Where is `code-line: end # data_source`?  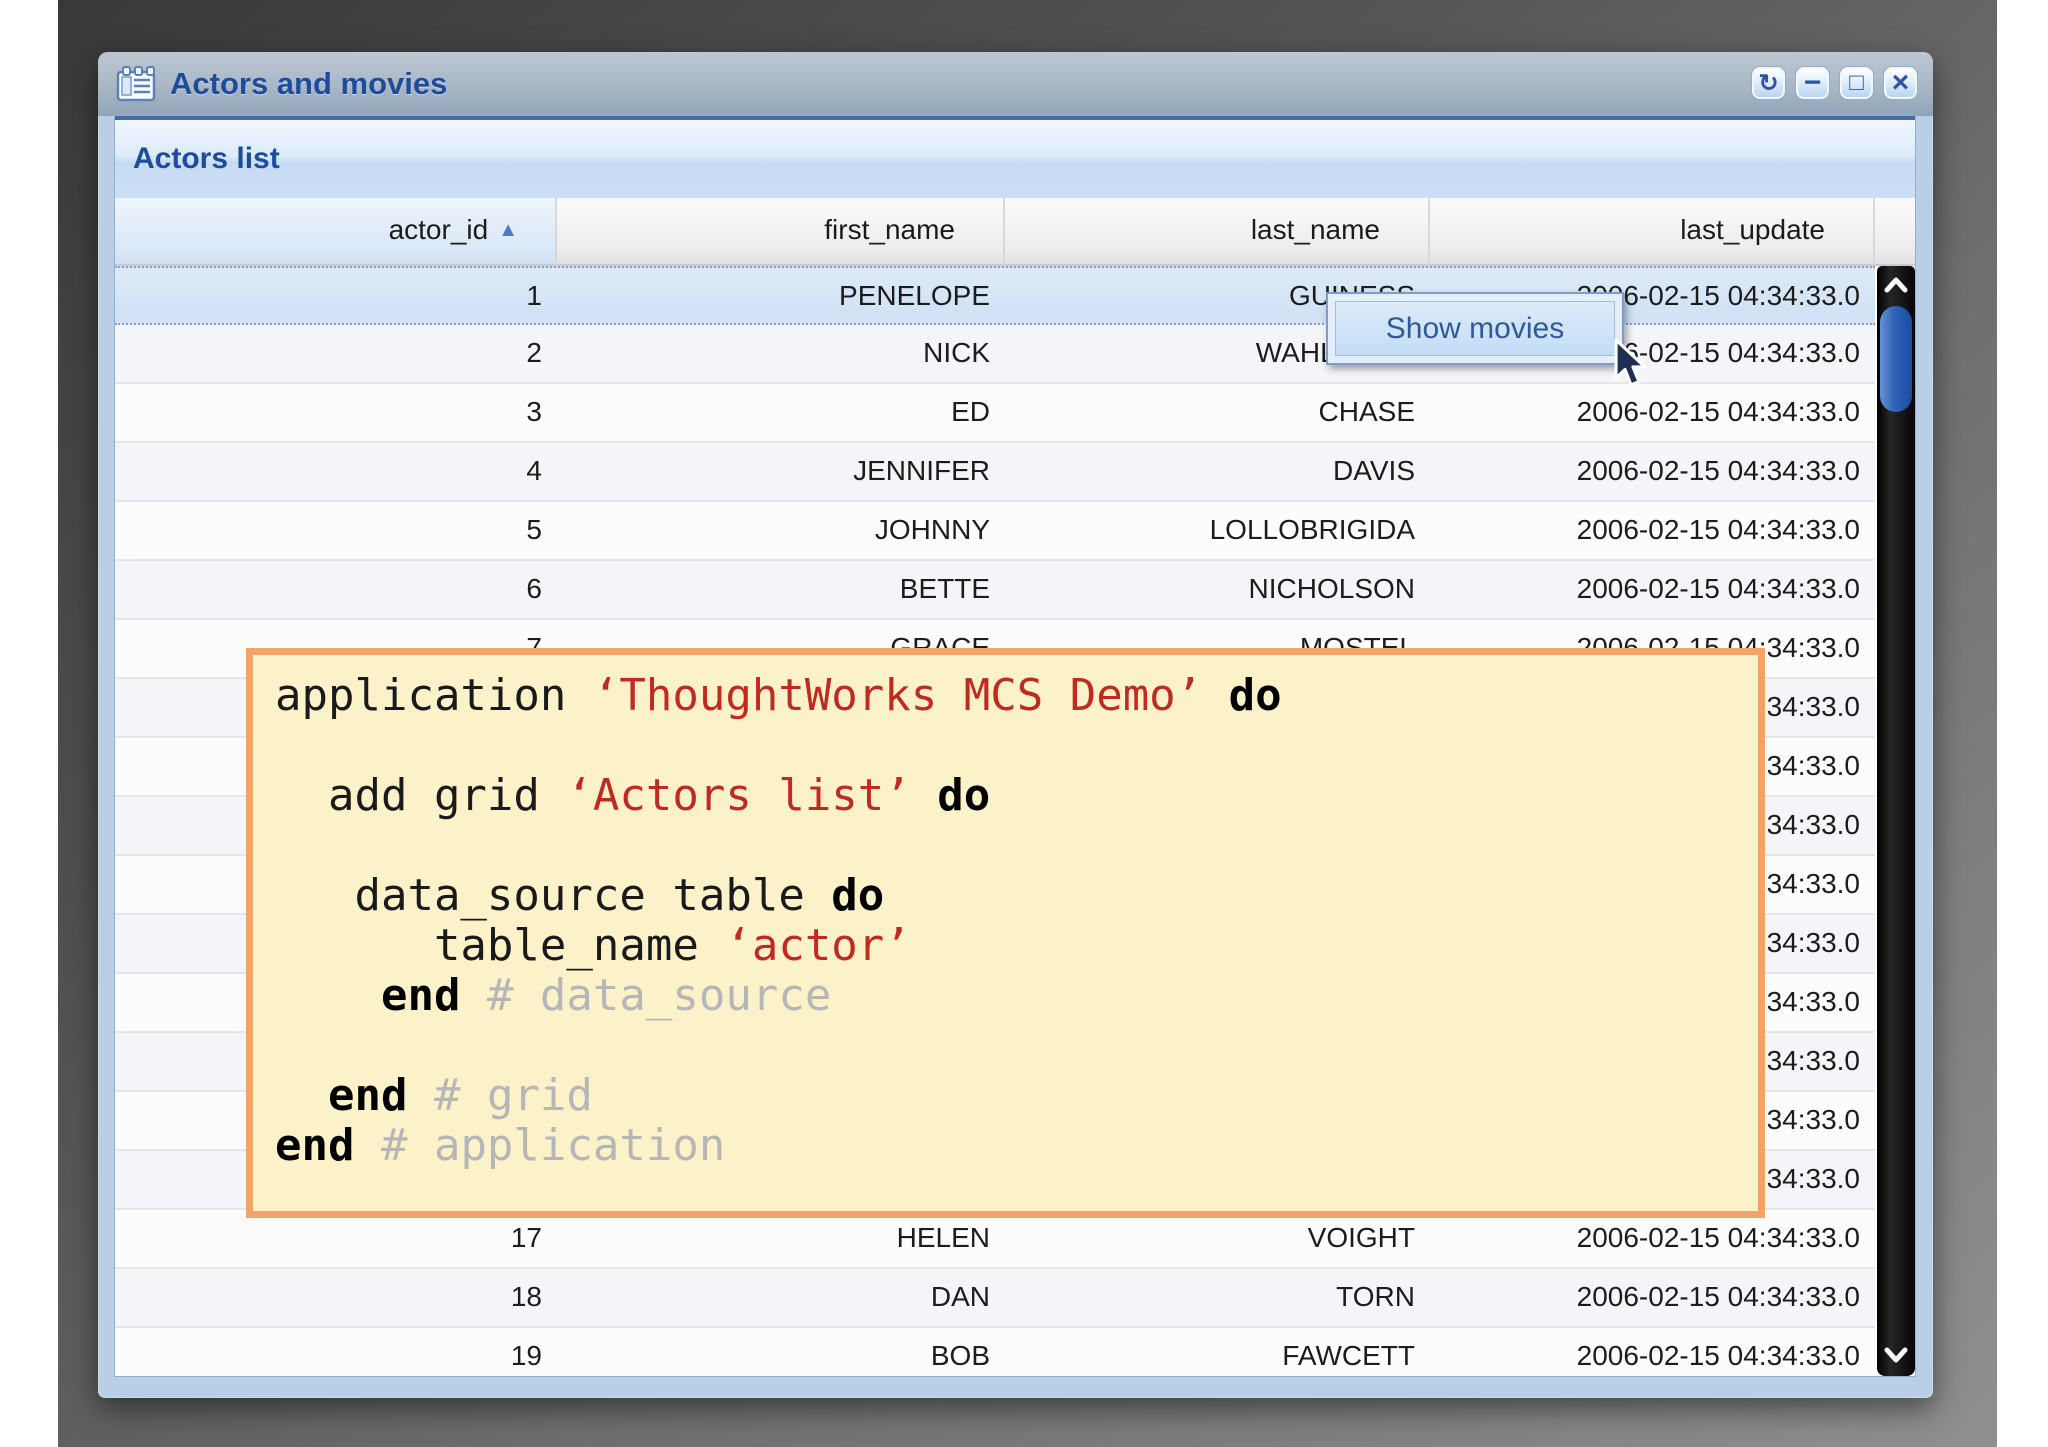
code-line: end # data_source is located at coordinates (606, 995).